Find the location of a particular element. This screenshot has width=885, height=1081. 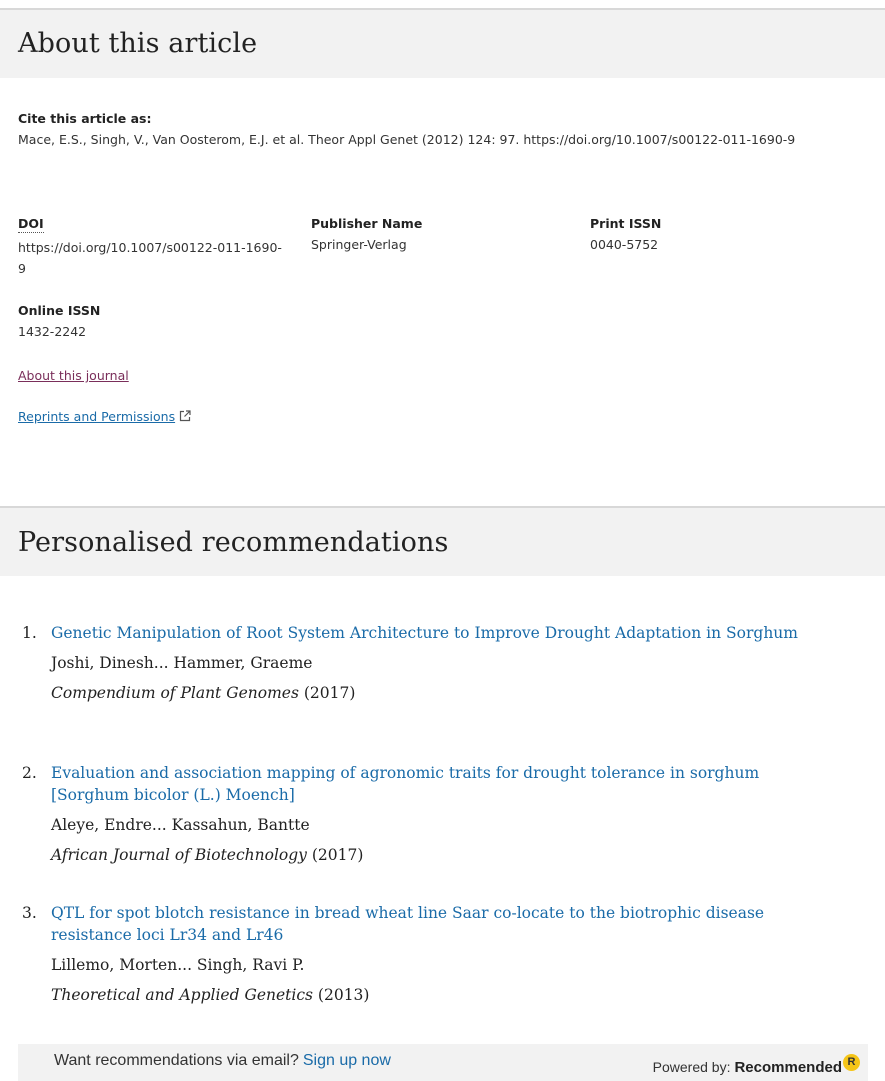

print-issn-value: 0040-5752 is located at coordinates (624, 244).